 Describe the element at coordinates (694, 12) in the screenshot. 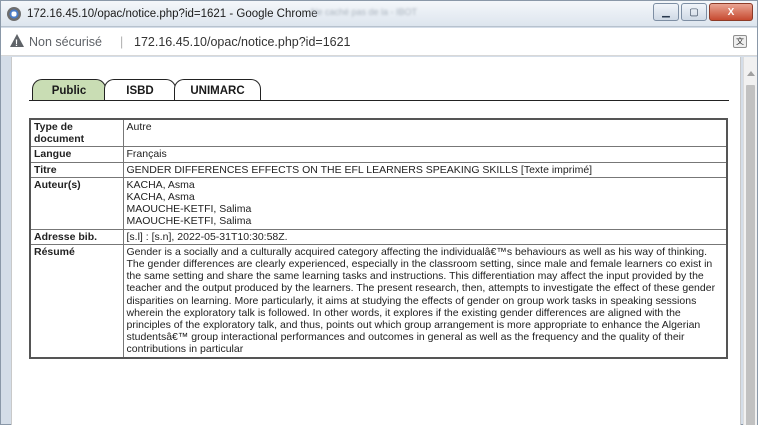

I see `maximize-button: ▢` at that location.